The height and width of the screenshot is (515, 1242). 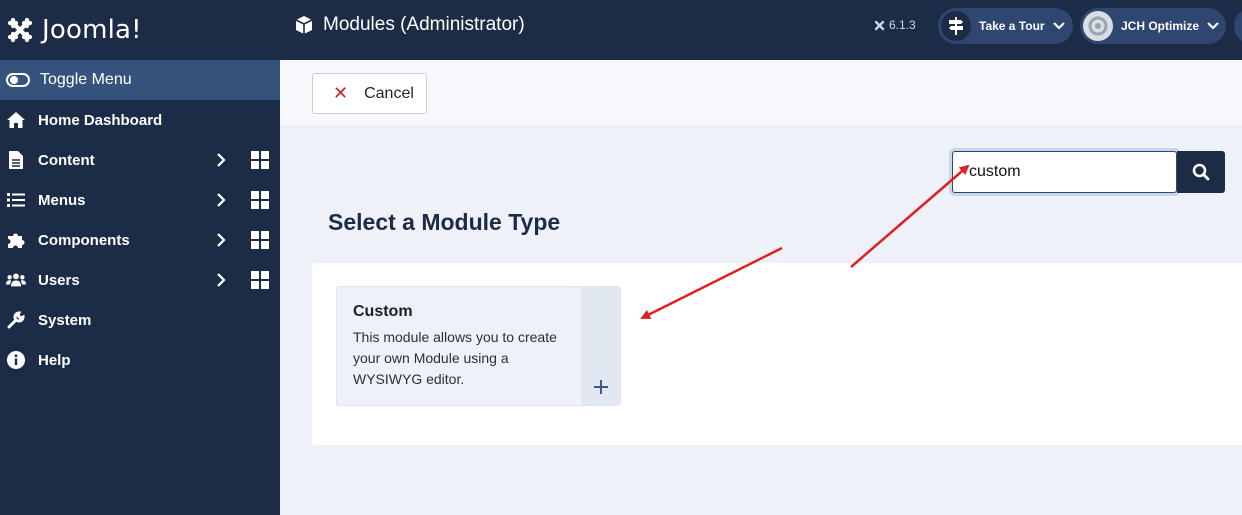 I want to click on puzzle-icon, so click(x=16, y=240).